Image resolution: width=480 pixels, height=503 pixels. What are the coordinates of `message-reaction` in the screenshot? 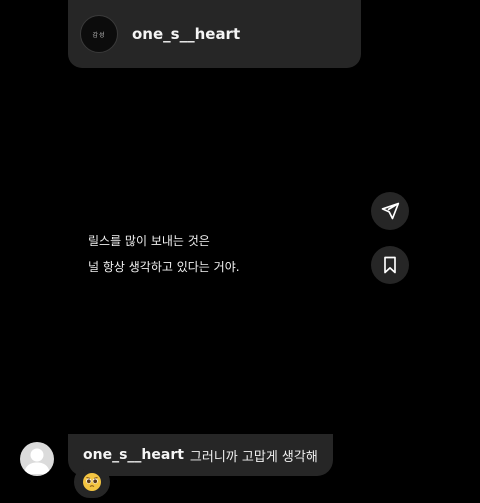 It's located at (92, 482).